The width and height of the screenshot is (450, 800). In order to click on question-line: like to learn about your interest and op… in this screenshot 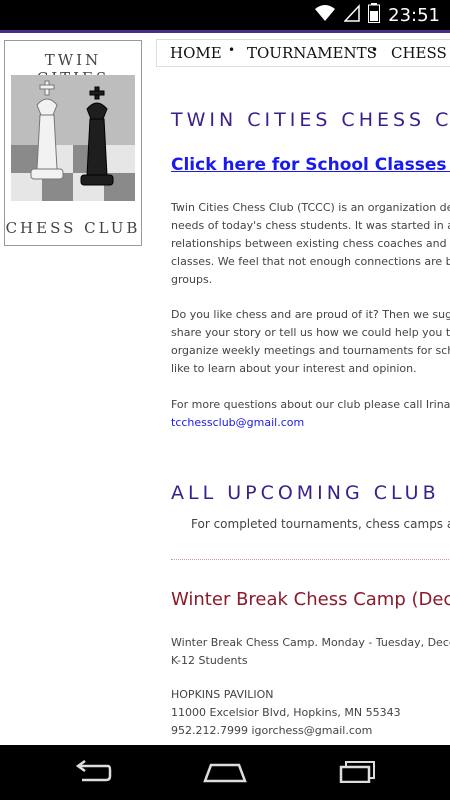, I will do `click(294, 368)`.